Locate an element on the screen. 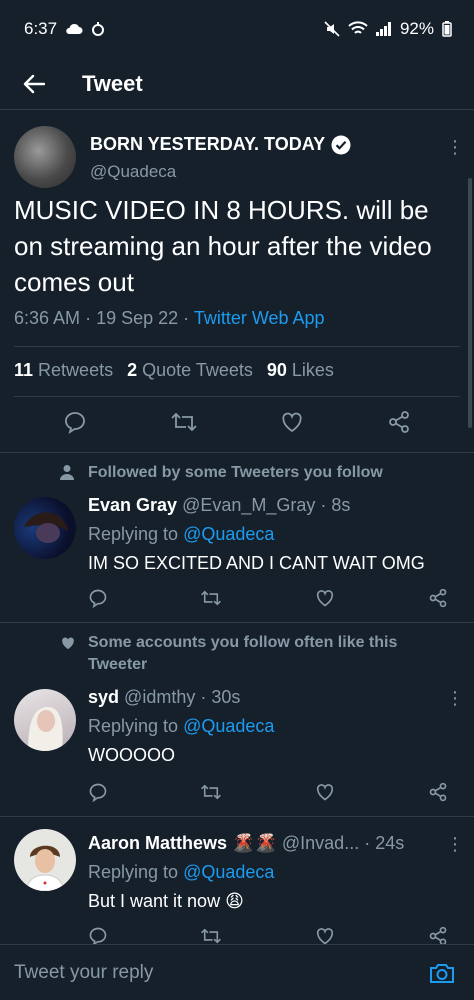  battery-percent: 92% is located at coordinates (416, 28).